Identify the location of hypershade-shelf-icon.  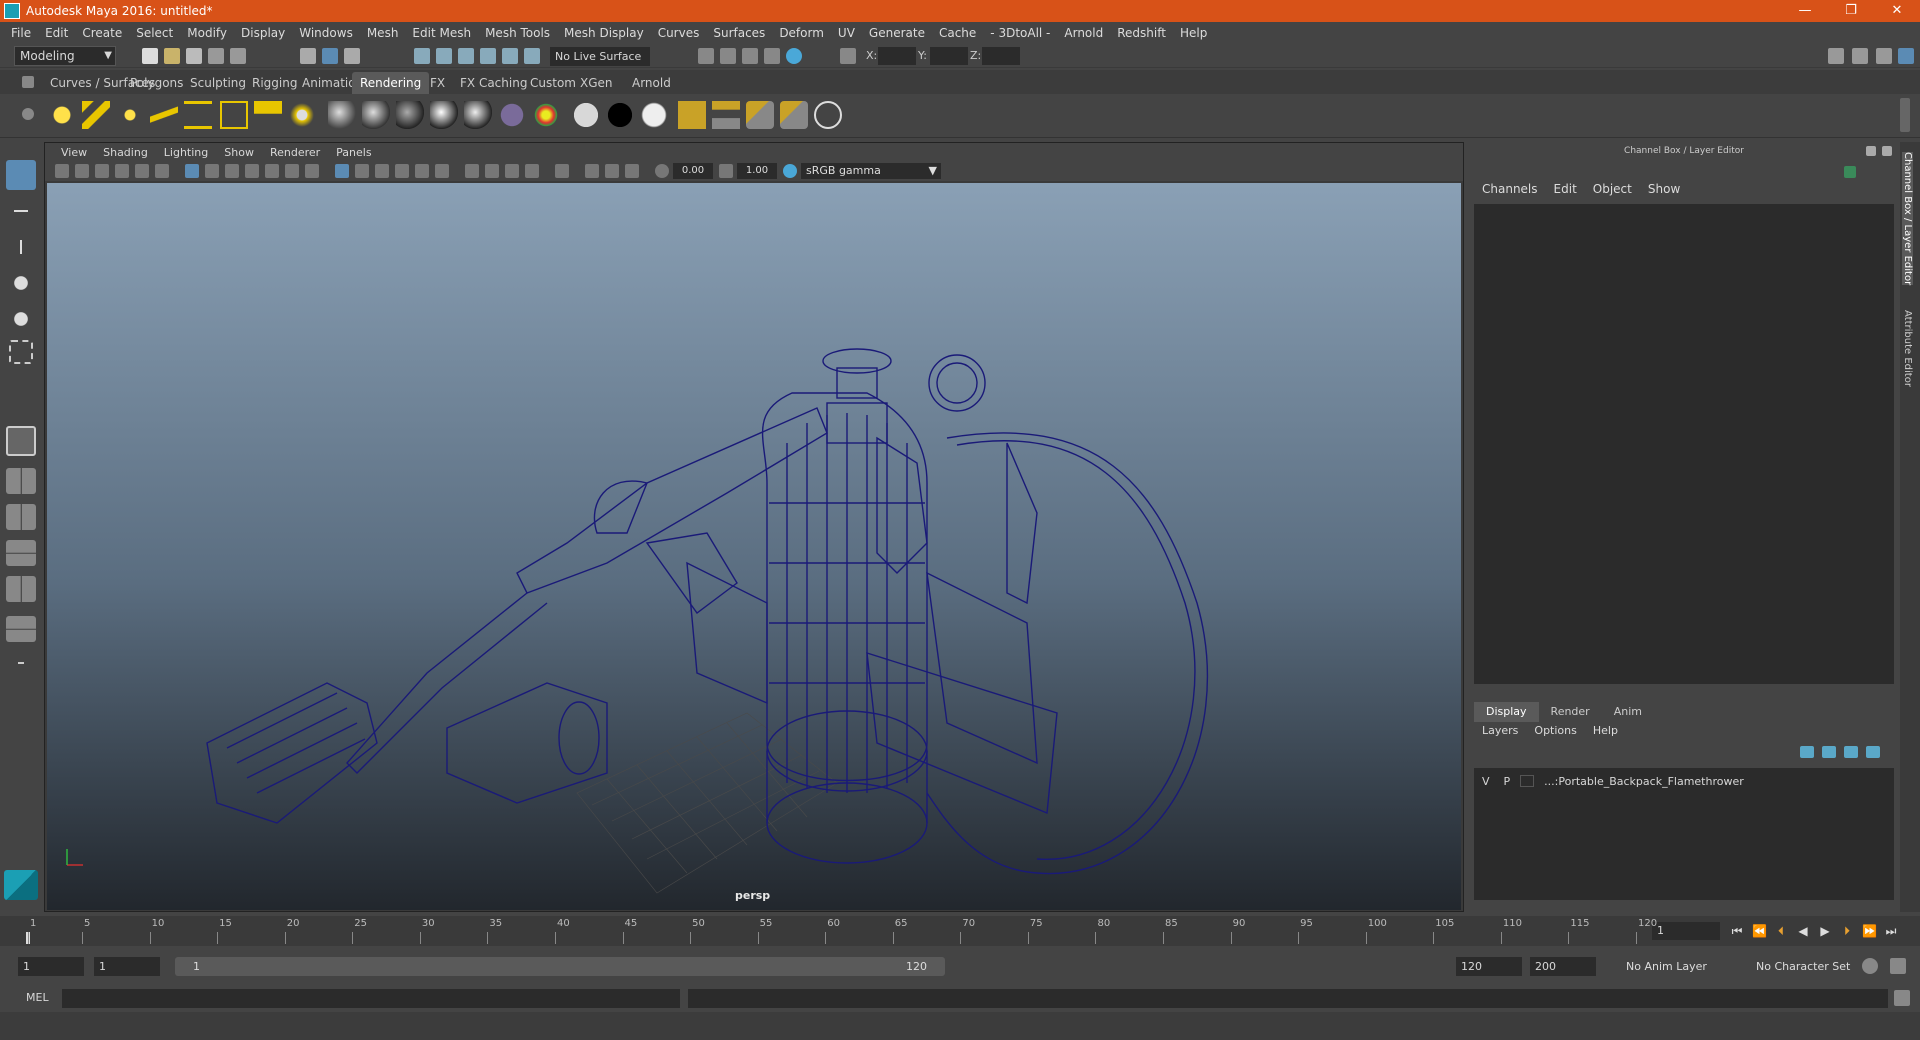
(828, 115).